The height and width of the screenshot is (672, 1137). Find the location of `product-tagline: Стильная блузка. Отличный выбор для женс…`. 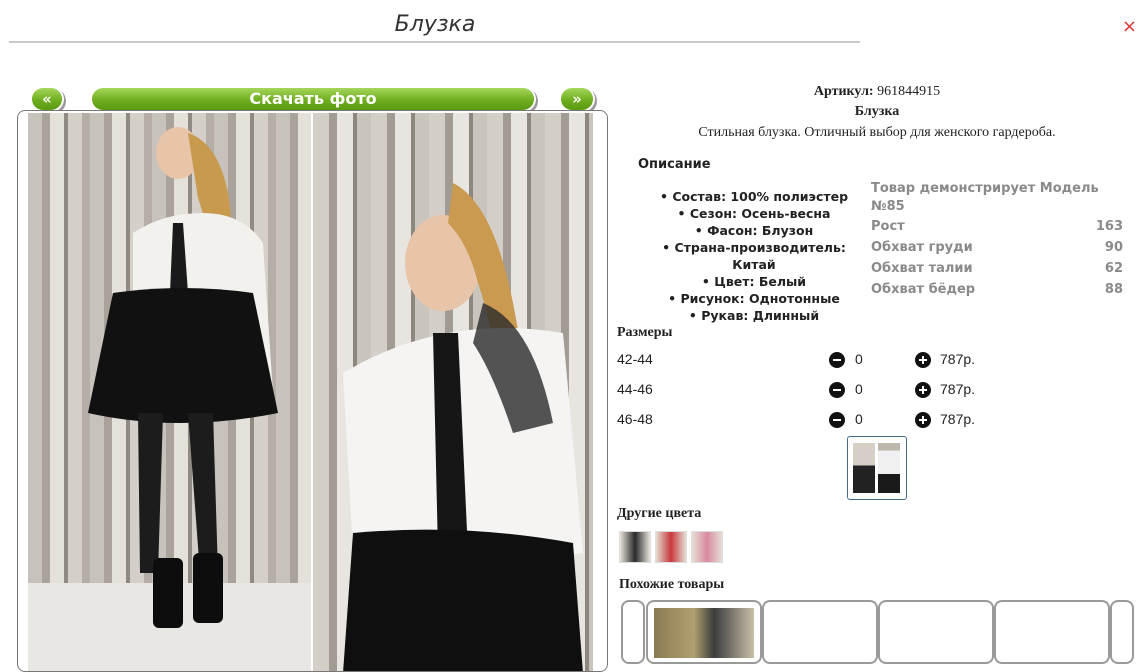

product-tagline: Стильная блузка. Отличный выбор для женс… is located at coordinates (877, 132).